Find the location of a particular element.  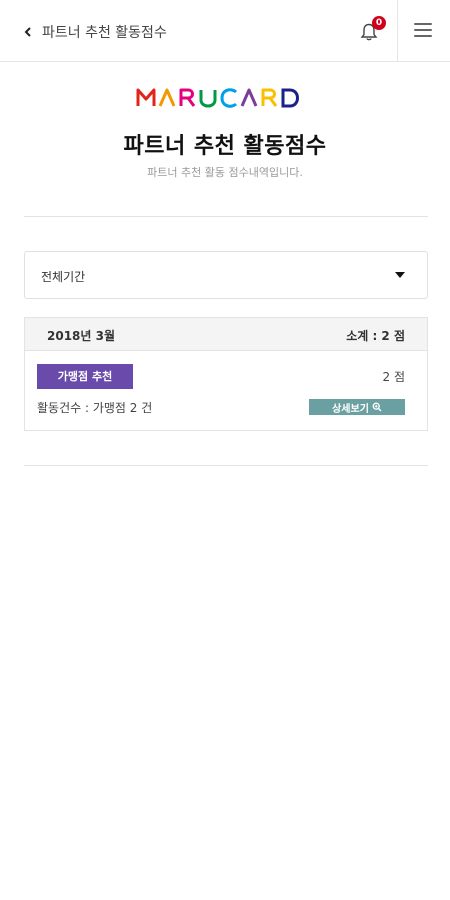

header-divider is located at coordinates (397, 31).